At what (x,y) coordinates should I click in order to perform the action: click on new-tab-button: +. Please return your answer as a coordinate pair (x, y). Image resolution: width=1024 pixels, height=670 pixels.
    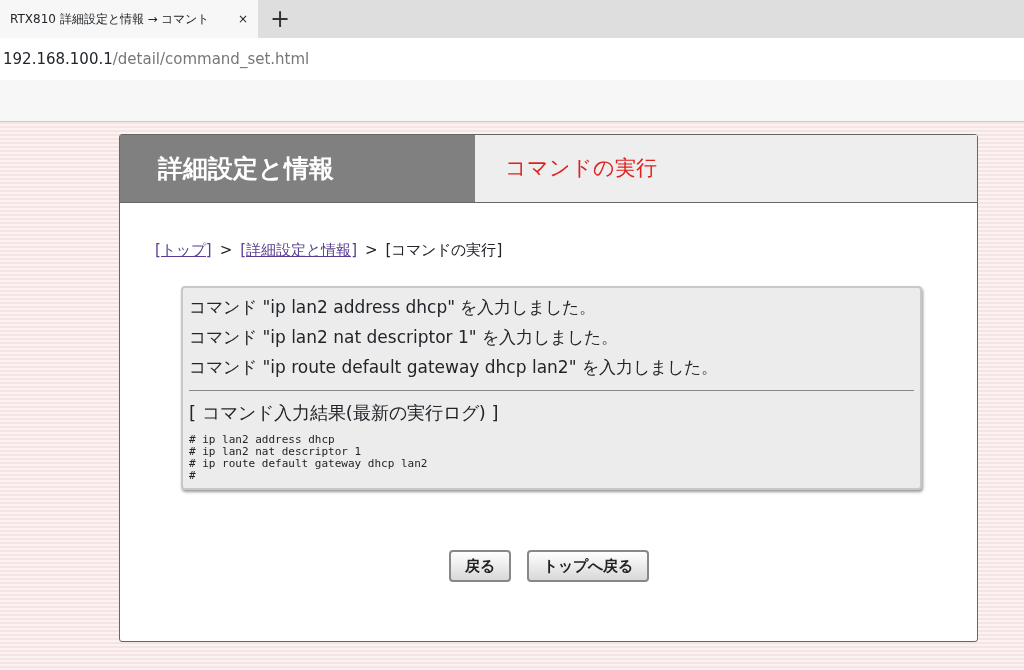
    Looking at the image, I should click on (280, 19).